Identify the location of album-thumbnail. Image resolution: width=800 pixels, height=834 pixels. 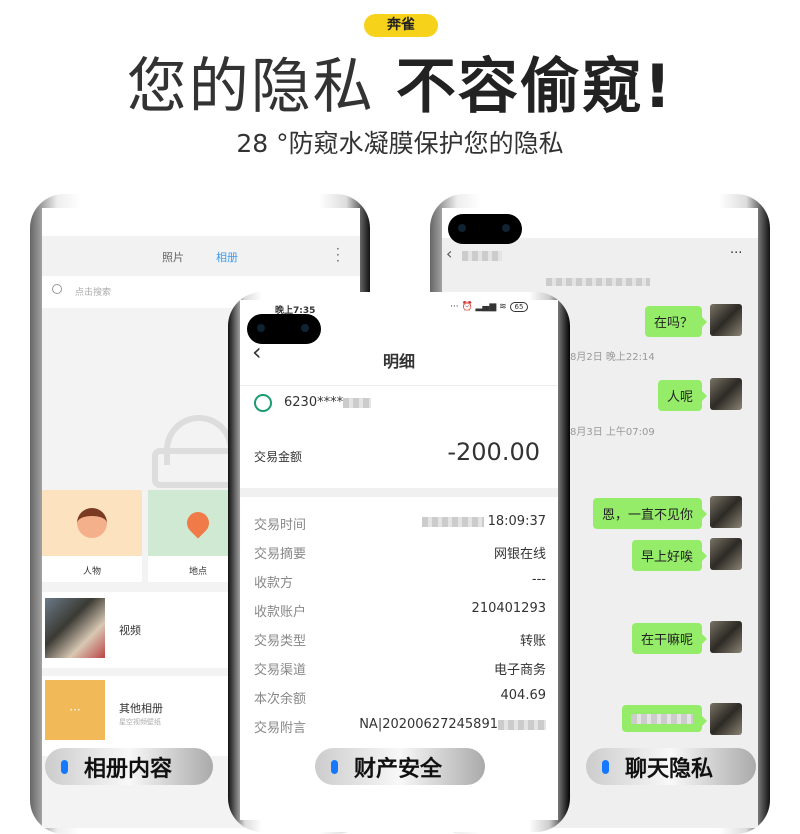
(75, 628).